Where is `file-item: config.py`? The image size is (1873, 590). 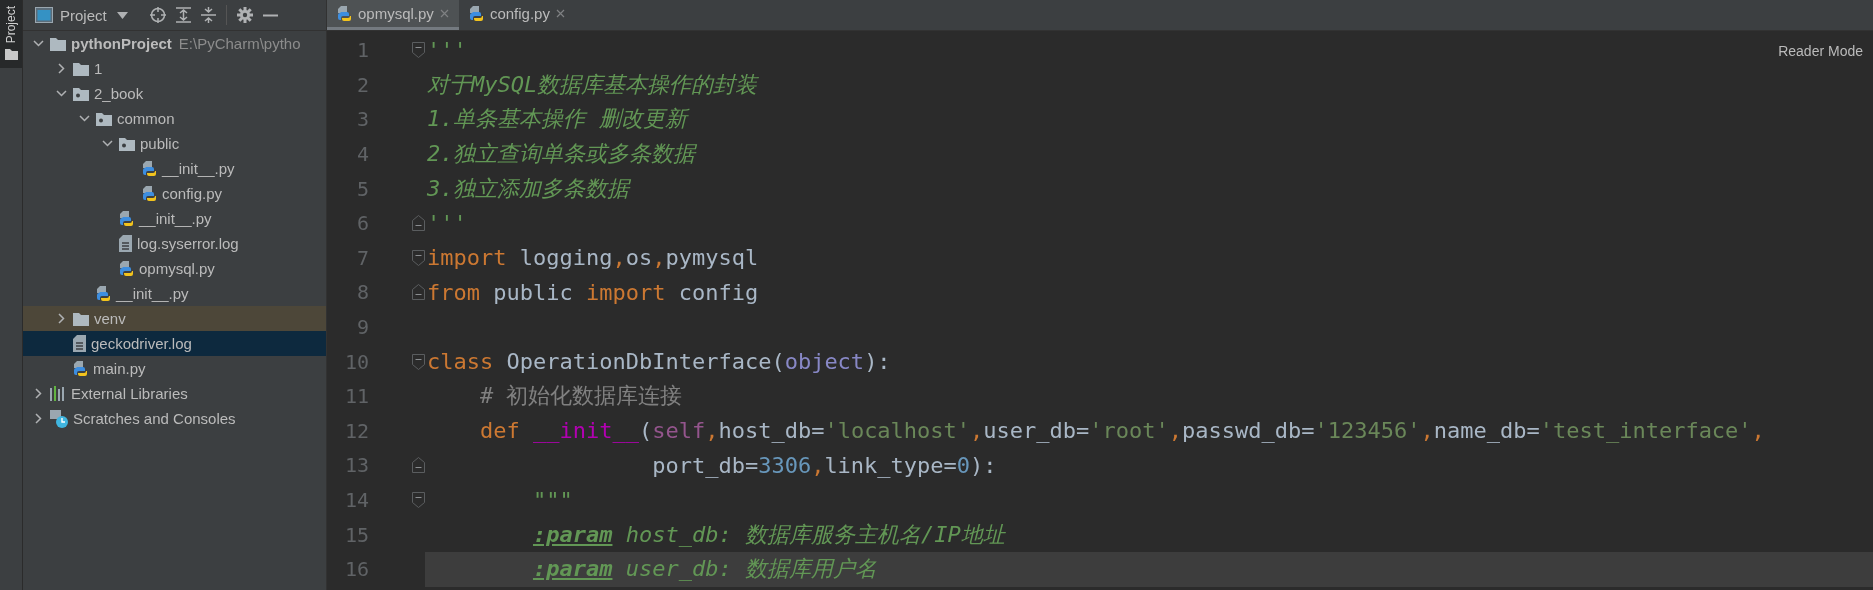 file-item: config.py is located at coordinates (174, 193).